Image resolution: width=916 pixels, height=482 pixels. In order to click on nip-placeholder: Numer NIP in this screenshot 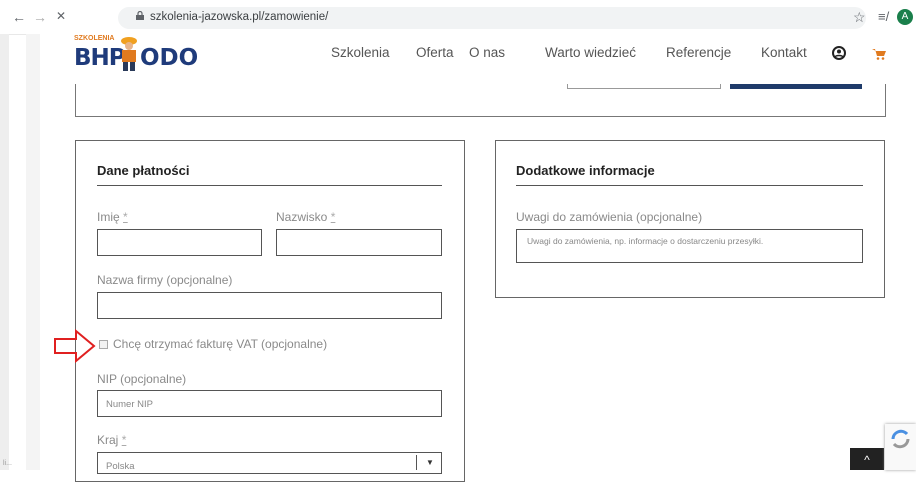, I will do `click(129, 404)`.